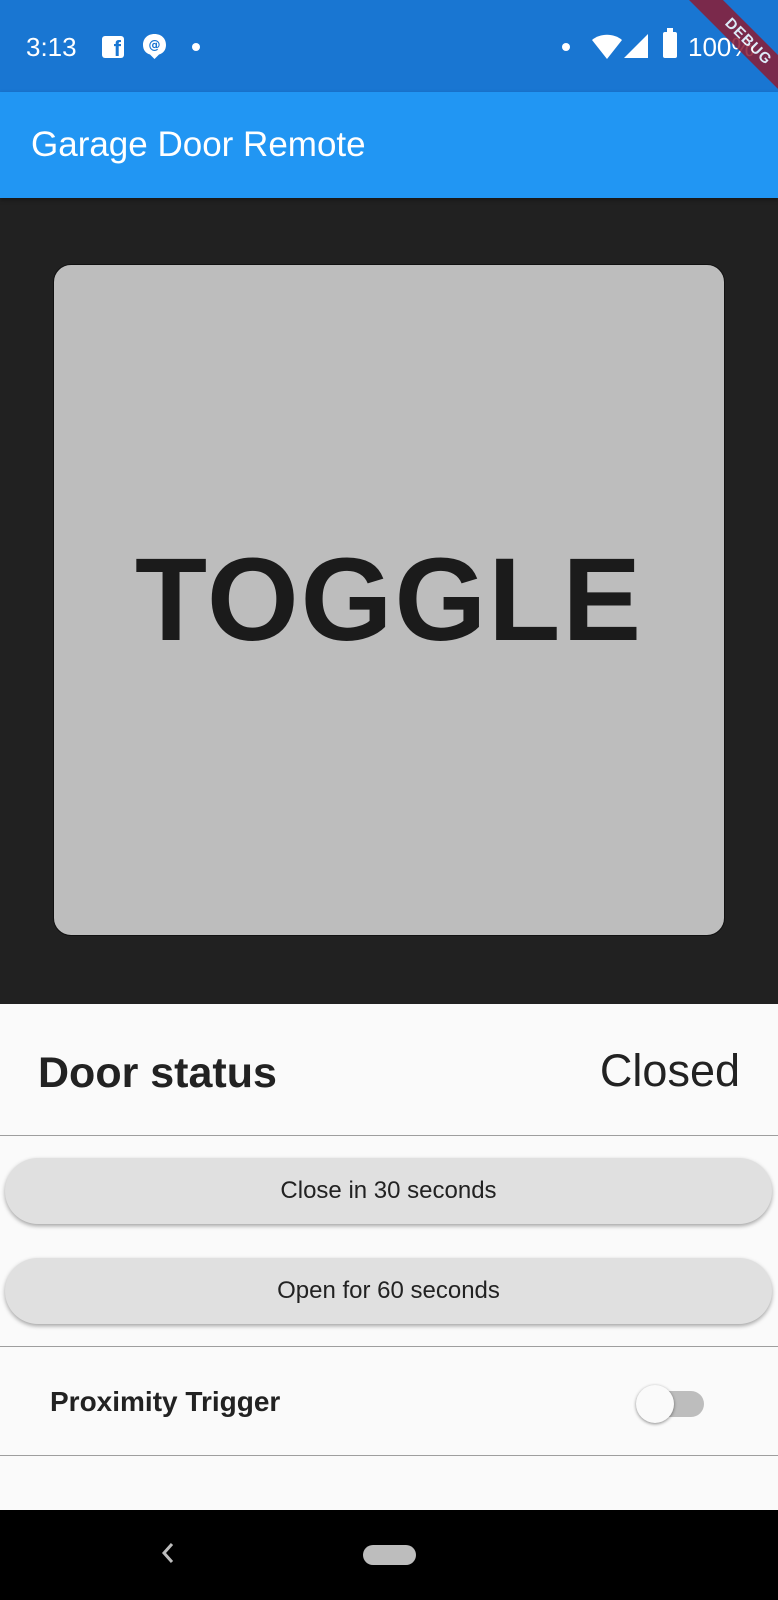  Describe the element at coordinates (113, 48) in the screenshot. I see `facebook-icon: f` at that location.